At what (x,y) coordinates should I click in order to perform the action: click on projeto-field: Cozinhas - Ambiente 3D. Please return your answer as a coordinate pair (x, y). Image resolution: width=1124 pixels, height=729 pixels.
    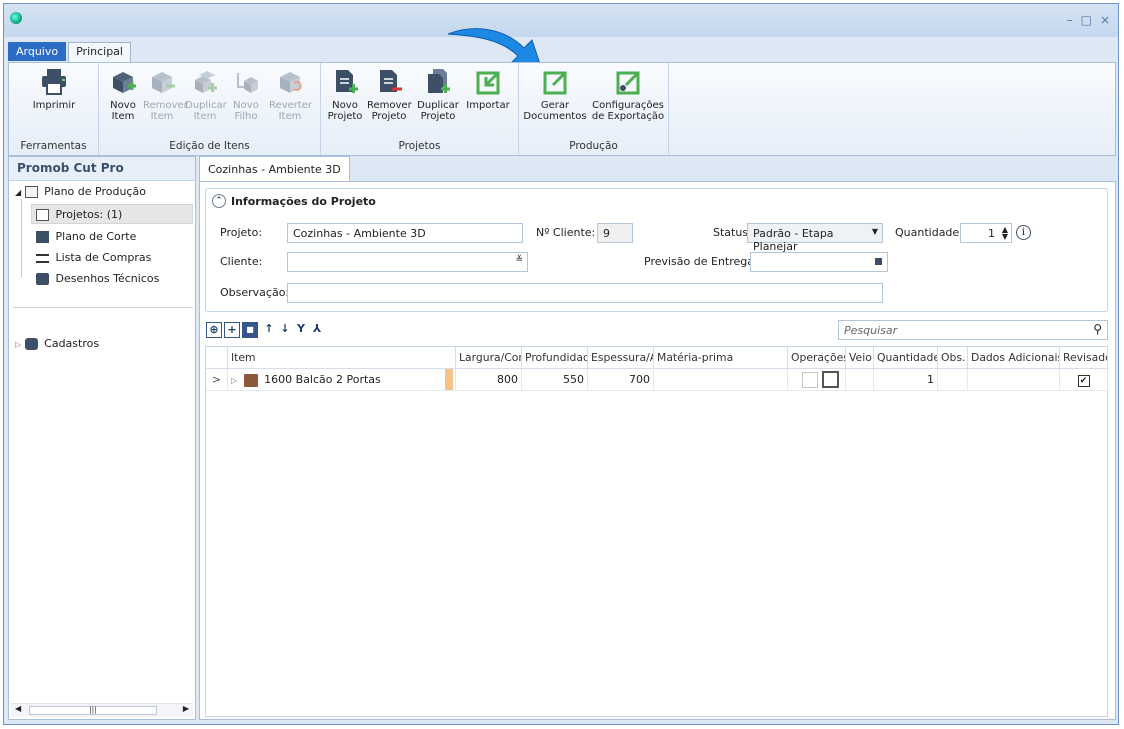
    Looking at the image, I should click on (405, 233).